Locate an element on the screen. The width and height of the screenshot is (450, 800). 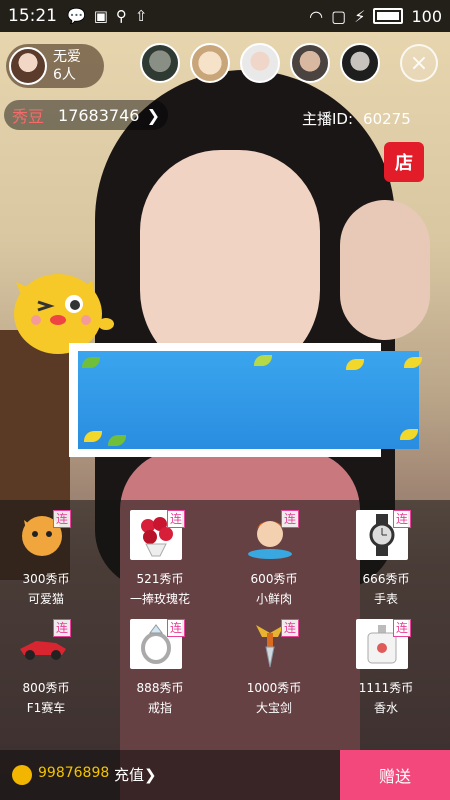
gift-item: 连 521秀币 一捧玫瑰花 is located at coordinates (160, 564).